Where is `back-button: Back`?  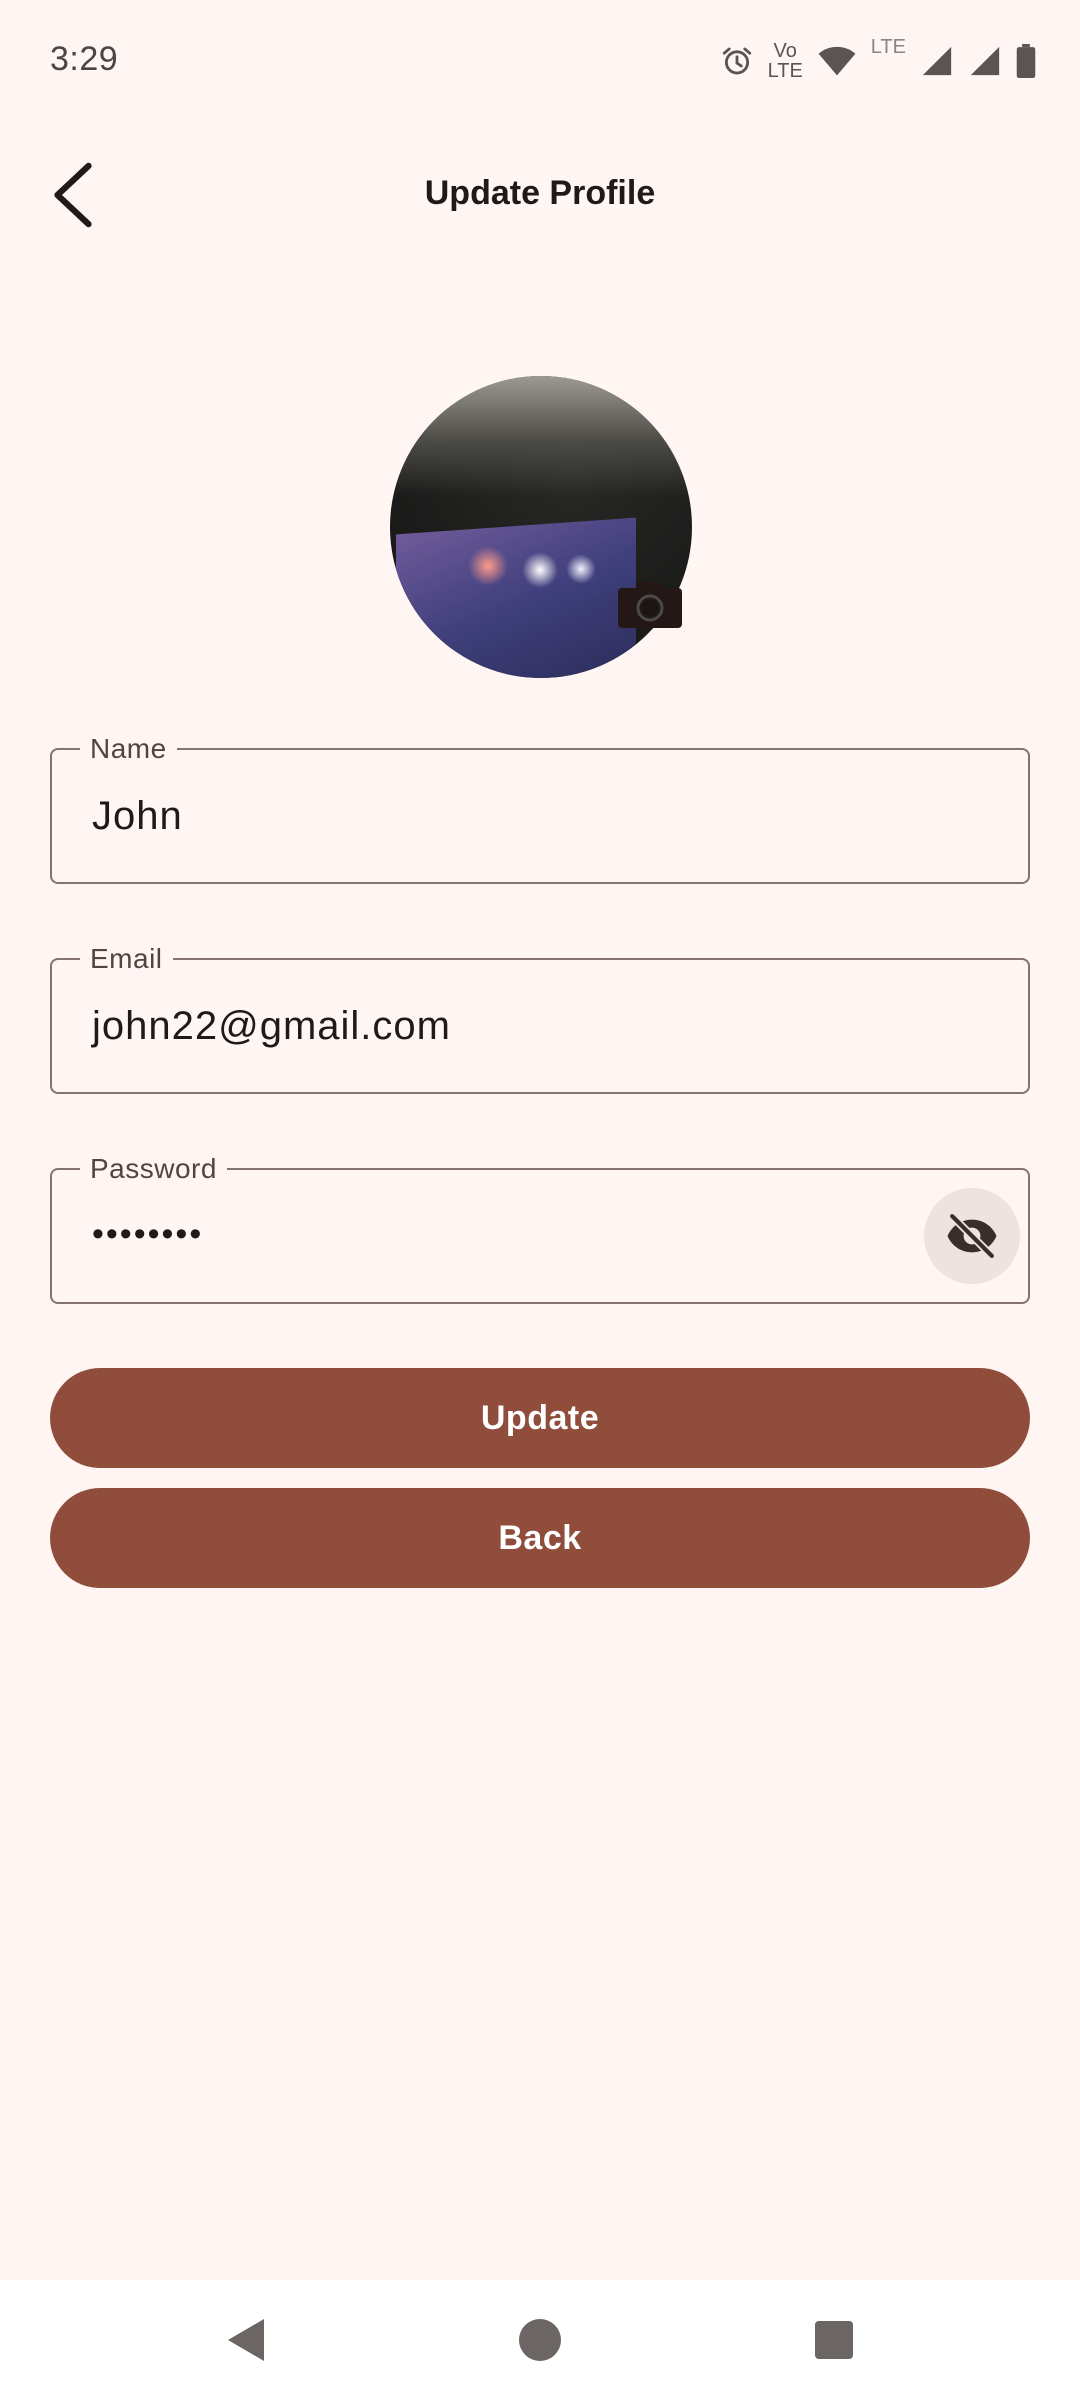 back-button: Back is located at coordinates (540, 1538).